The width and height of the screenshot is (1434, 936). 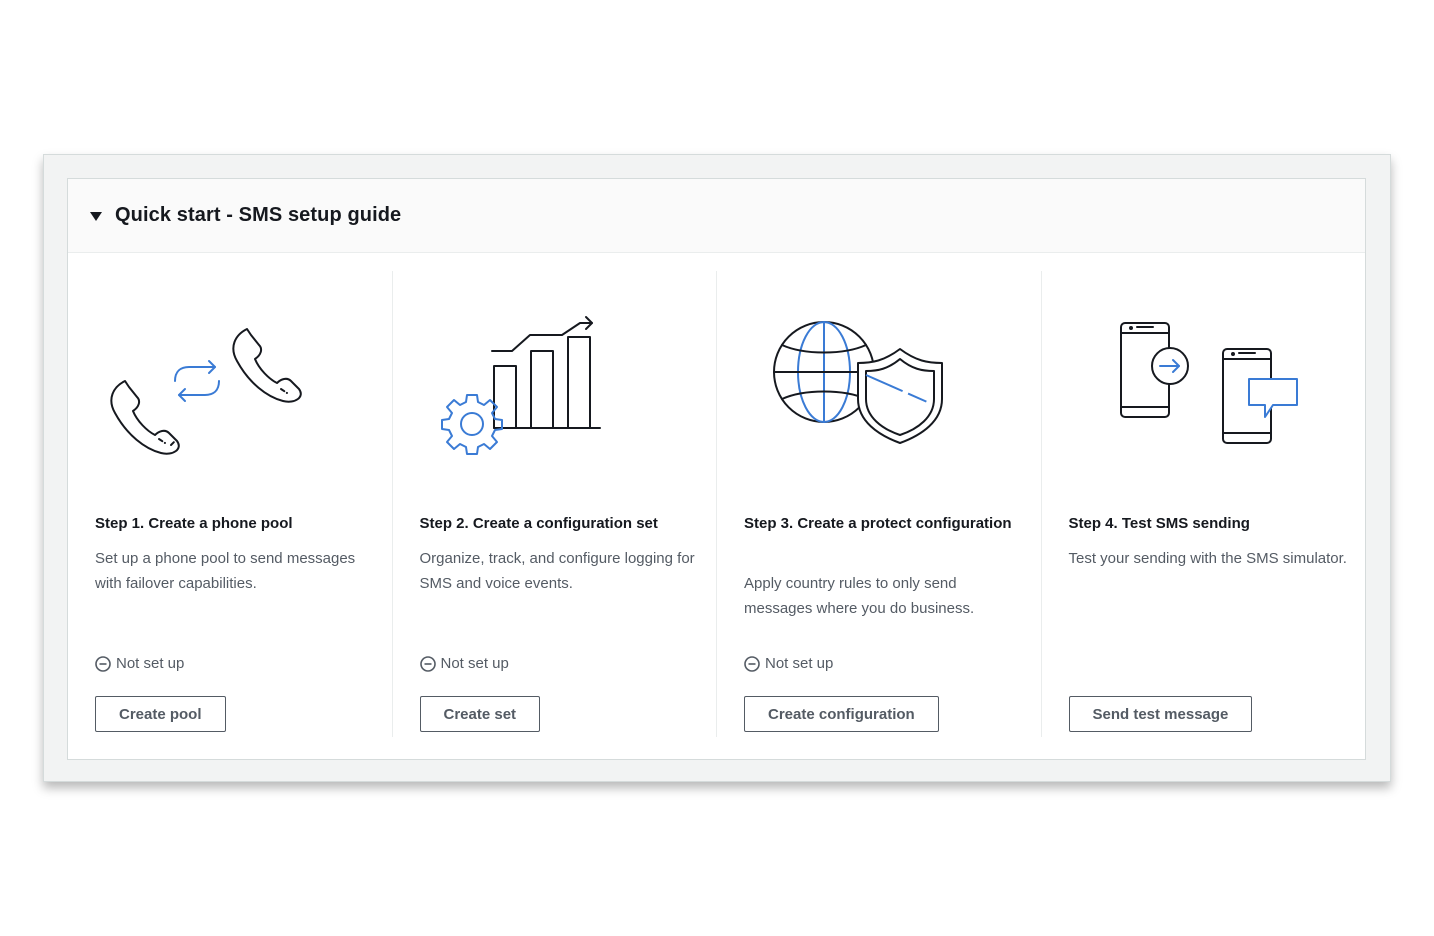 What do you see at coordinates (799, 663) in the screenshot?
I see `step-3-status-label: Not set up` at bounding box center [799, 663].